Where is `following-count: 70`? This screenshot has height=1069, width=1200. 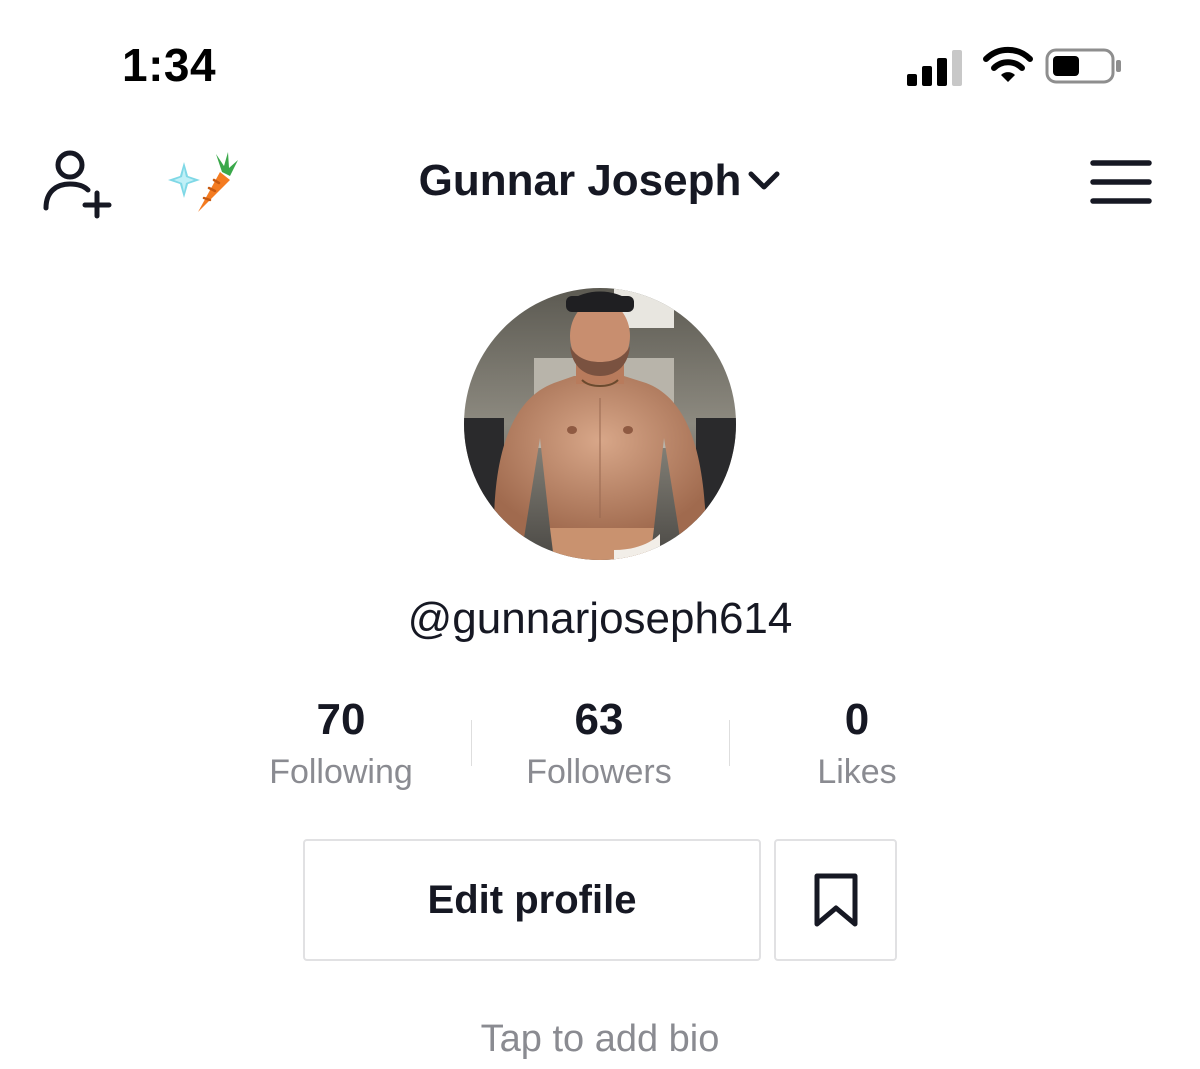 following-count: 70 is located at coordinates (341, 719).